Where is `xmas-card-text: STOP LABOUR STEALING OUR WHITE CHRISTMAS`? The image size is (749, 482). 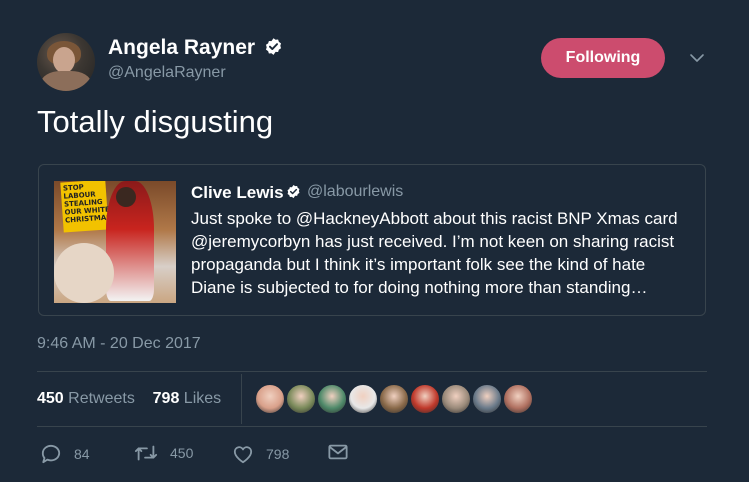
xmas-card-text: STOP LABOUR STEALING OUR WHITE CHRISTMAS is located at coordinates (87, 204).